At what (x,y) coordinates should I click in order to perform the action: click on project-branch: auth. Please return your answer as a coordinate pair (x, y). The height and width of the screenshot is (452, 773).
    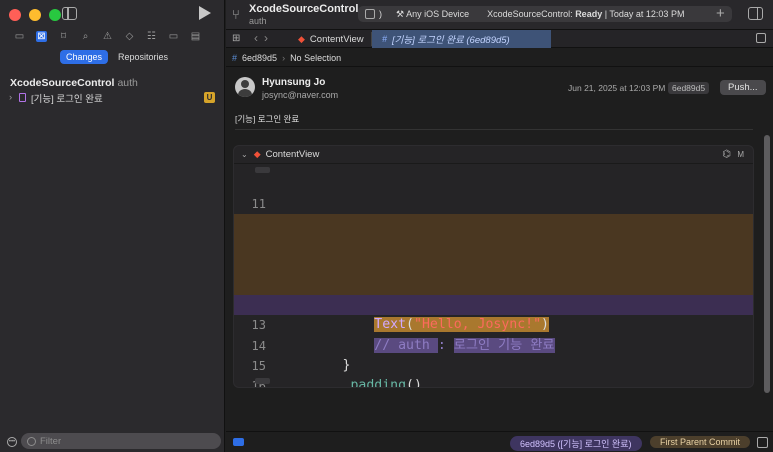
    Looking at the image, I should click on (258, 21).